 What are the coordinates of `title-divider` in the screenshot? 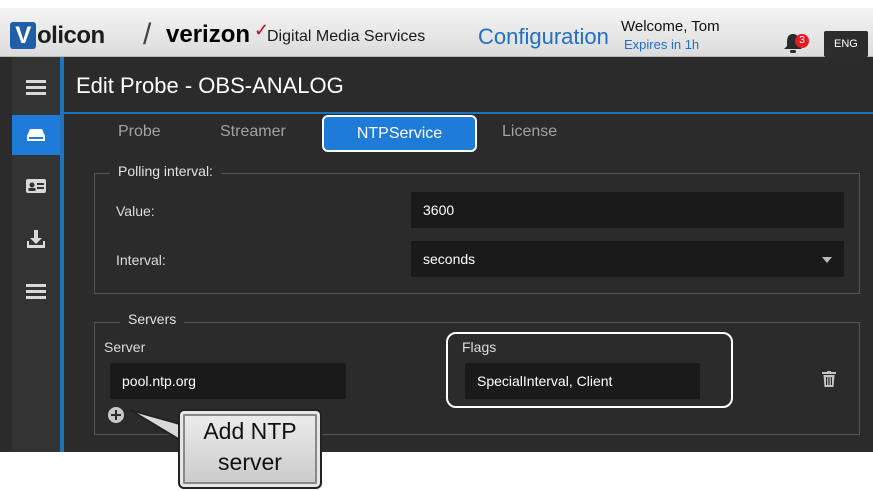 It's located at (468, 113).